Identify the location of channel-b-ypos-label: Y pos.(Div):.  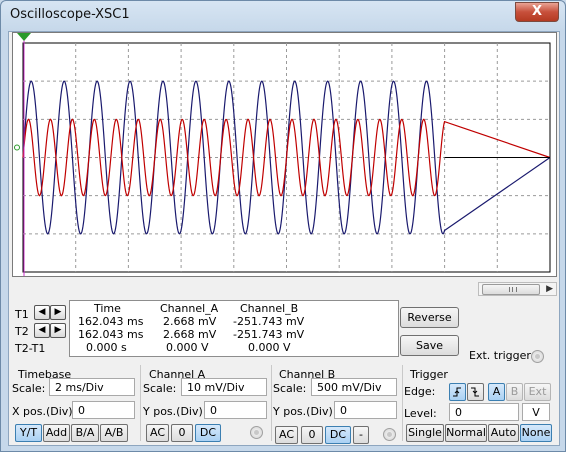
(305, 411).